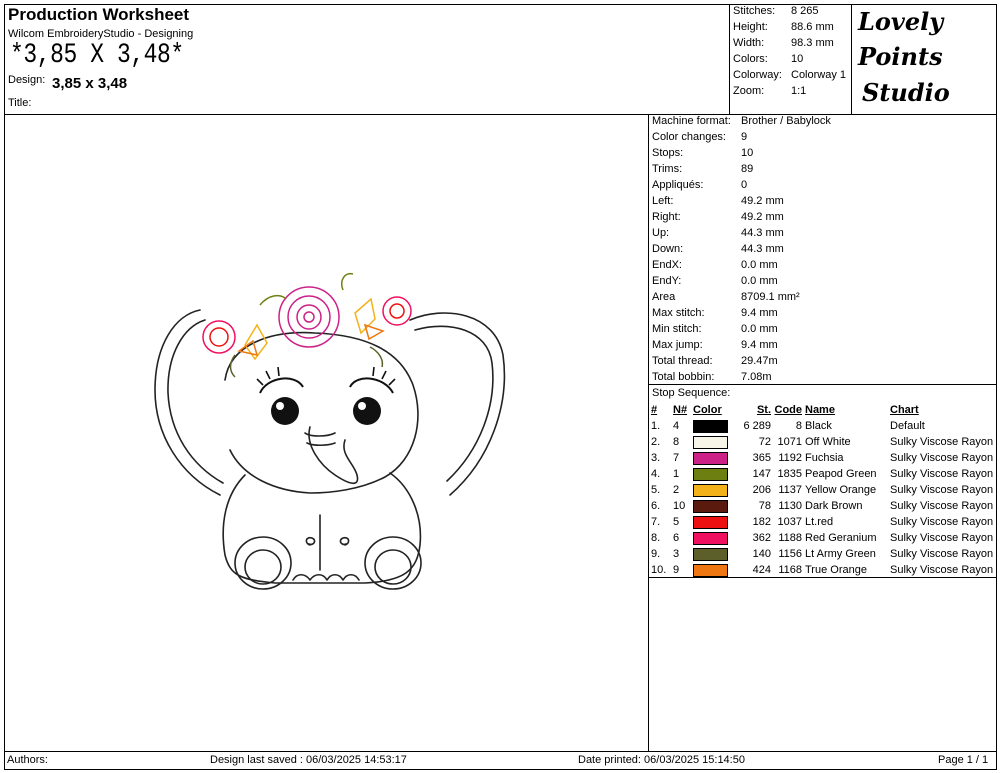  What do you see at coordinates (682, 361) in the screenshot?
I see `detail-label: Total thread:` at bounding box center [682, 361].